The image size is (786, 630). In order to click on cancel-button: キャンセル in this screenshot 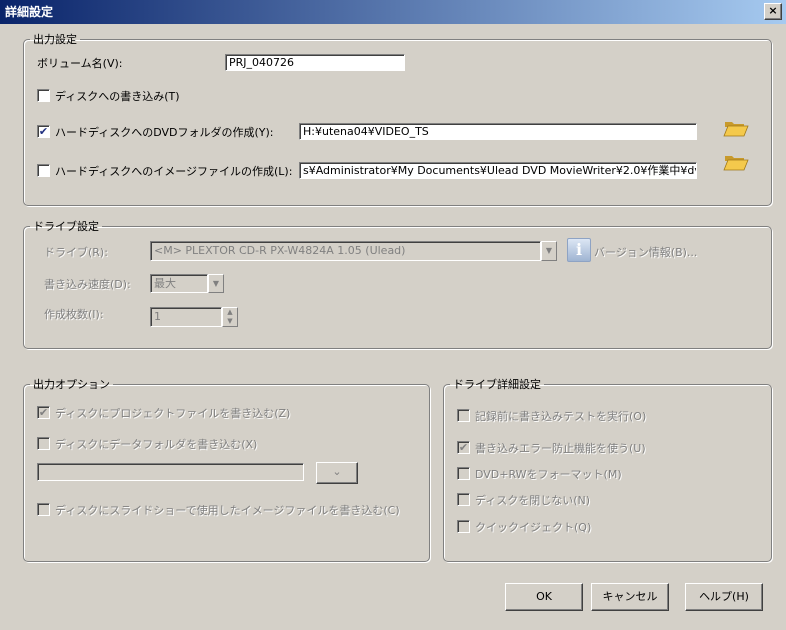, I will do `click(630, 597)`.